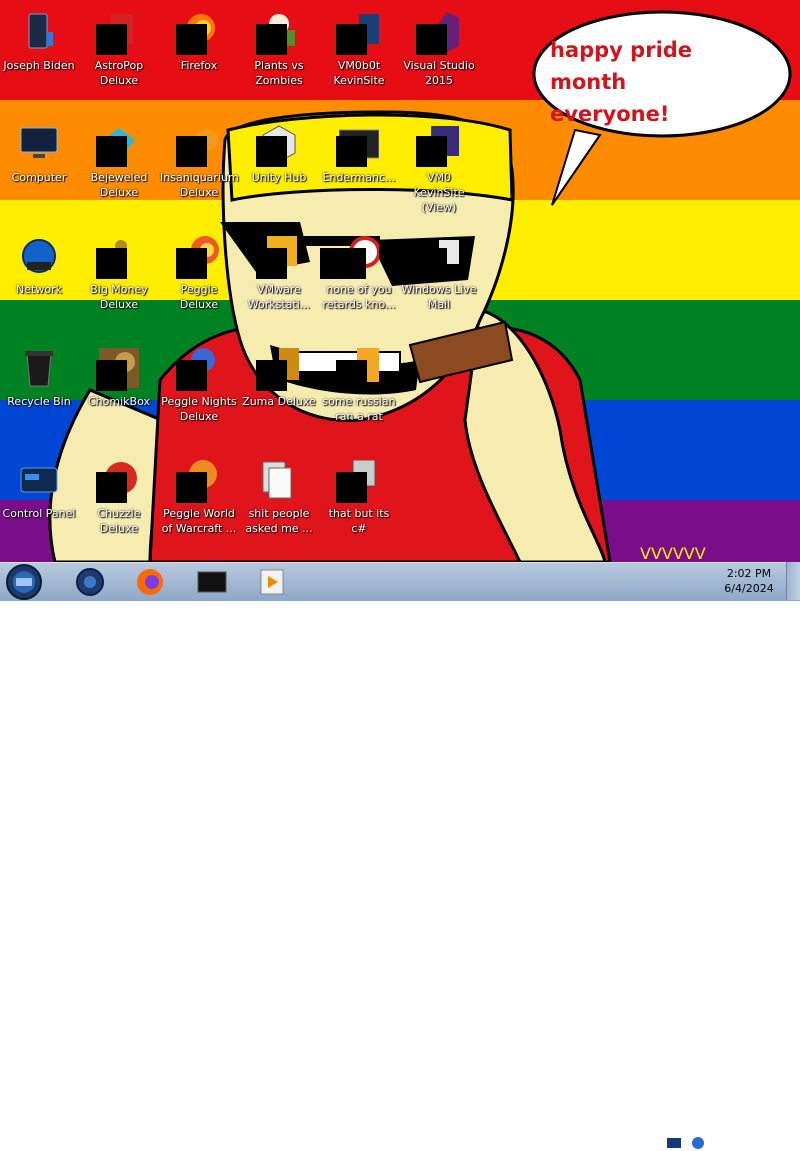 This screenshot has width=800, height=1151. I want to click on taskbar-clock: 2:02 PM 6/4/2024, so click(749, 581).